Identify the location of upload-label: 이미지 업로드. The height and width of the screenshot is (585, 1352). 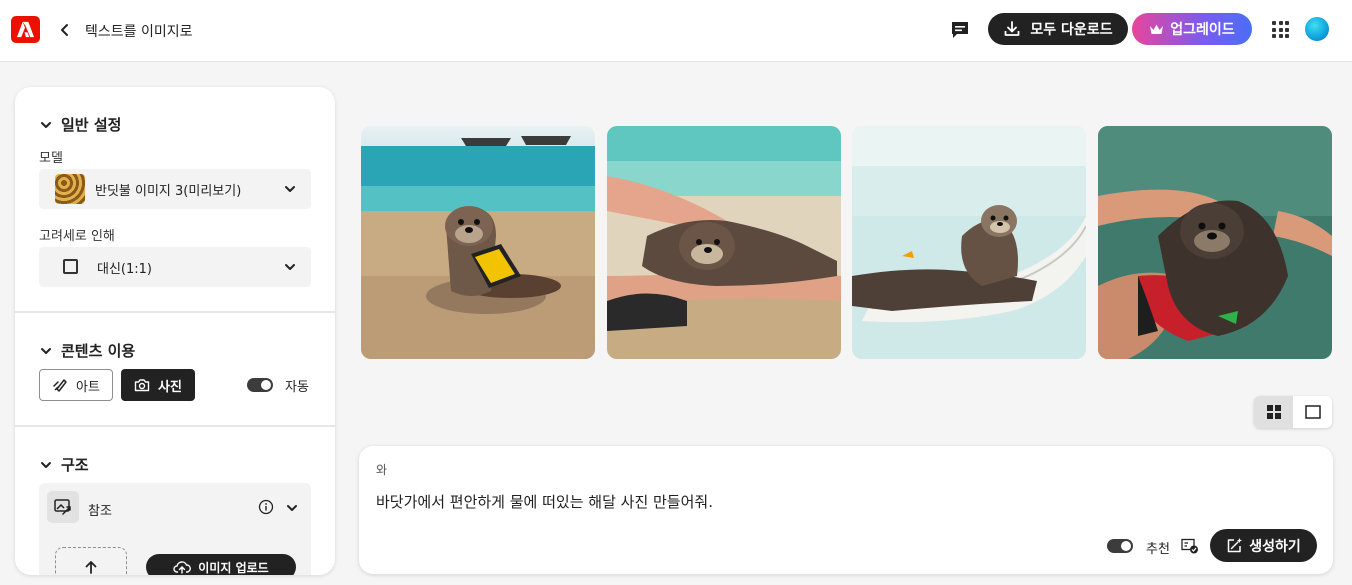
(233, 567).